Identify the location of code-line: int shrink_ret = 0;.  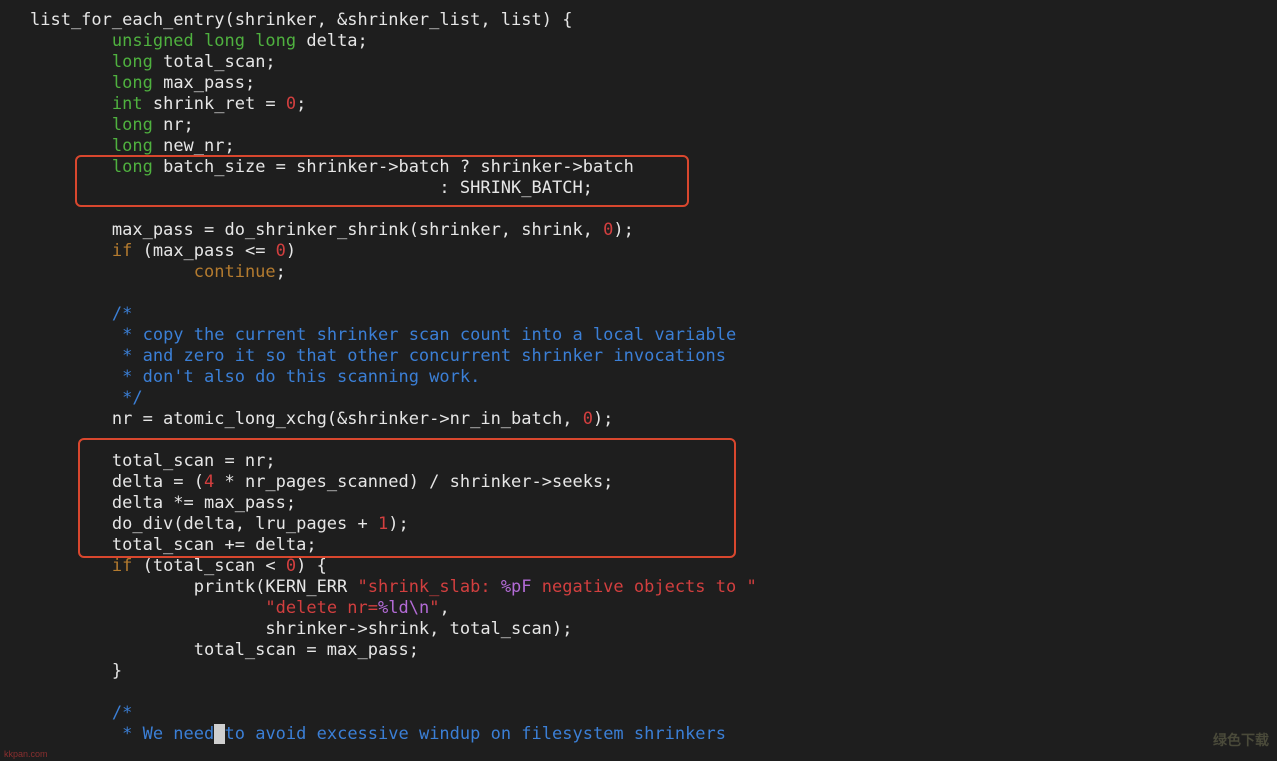
(168, 104).